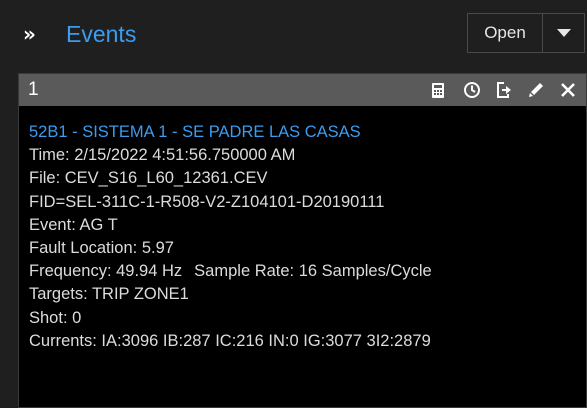 The height and width of the screenshot is (408, 587). I want to click on expand-chevron-icon: », so click(29, 34).